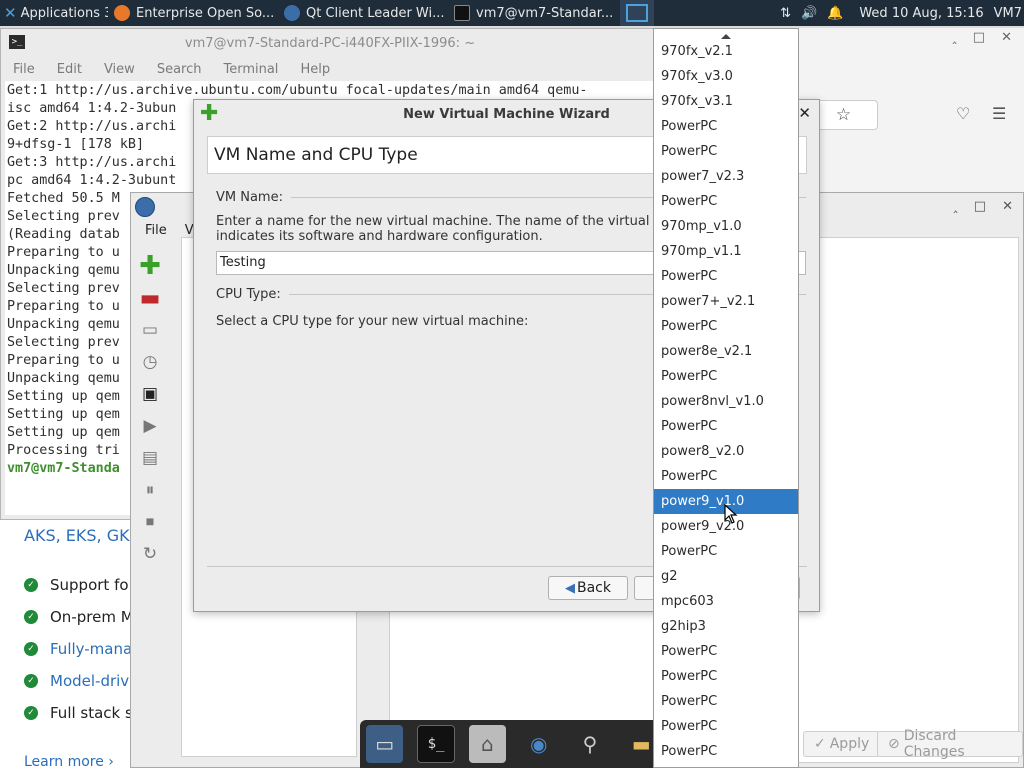  Describe the element at coordinates (171, 230) in the screenshot. I see `virt-manager-menubar: File VI` at that location.